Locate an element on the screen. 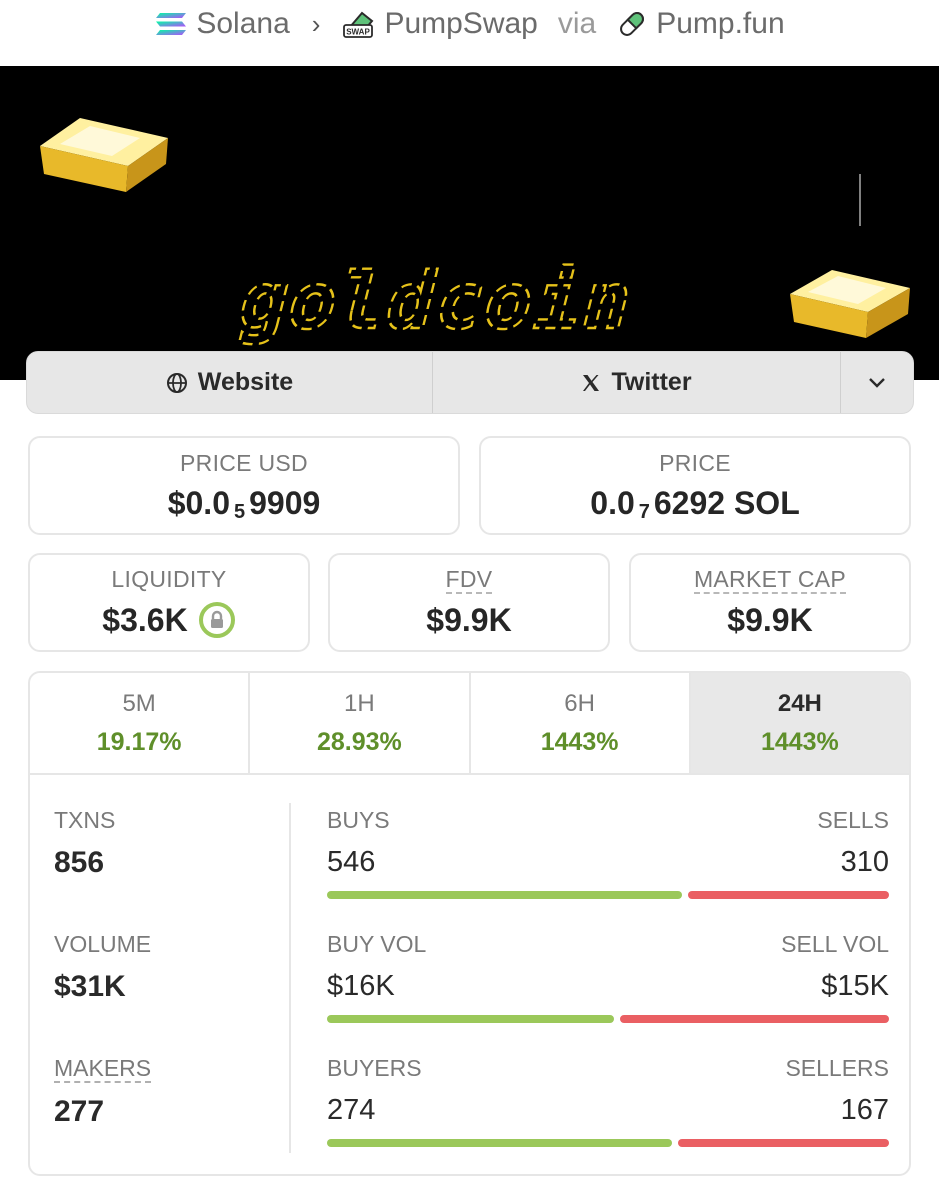  liquidity-value: $3.6K is located at coordinates (145, 619).